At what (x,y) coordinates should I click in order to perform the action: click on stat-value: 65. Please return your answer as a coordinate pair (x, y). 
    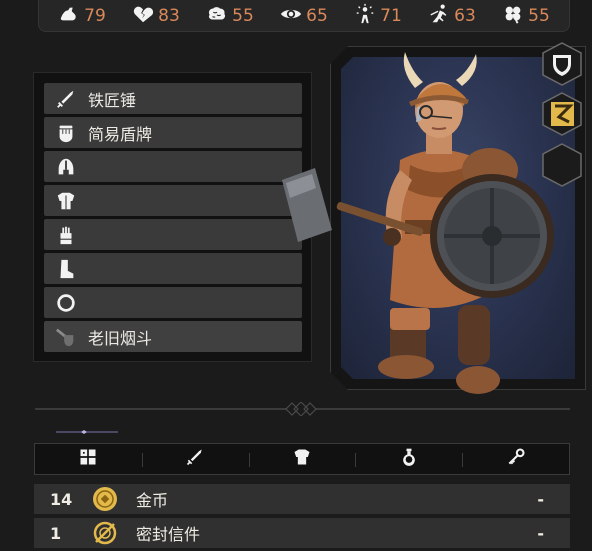
    Looking at the image, I should click on (317, 15).